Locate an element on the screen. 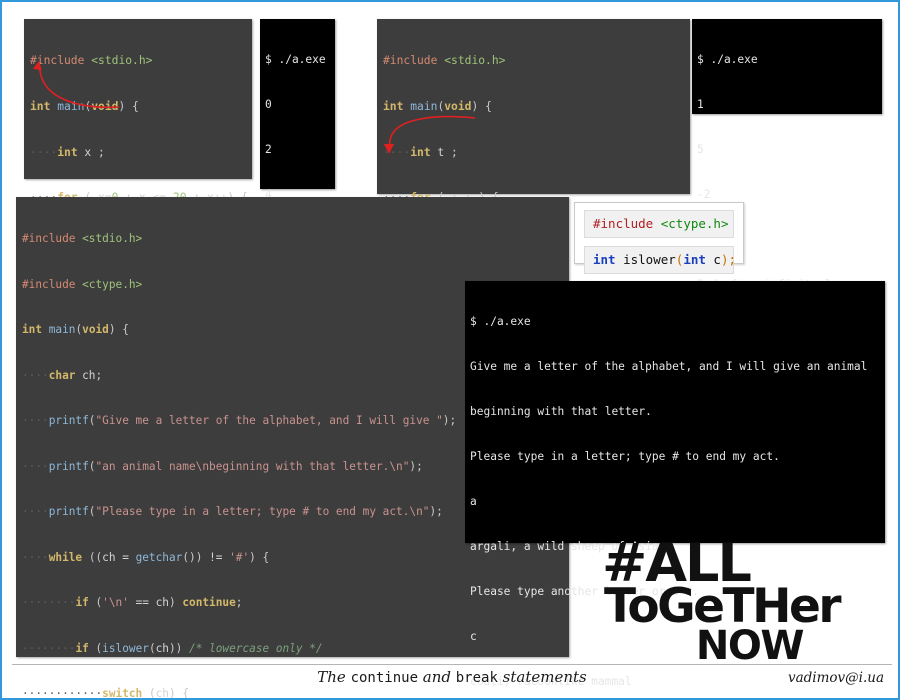  caption-keyword-break: break is located at coordinates (476, 678).